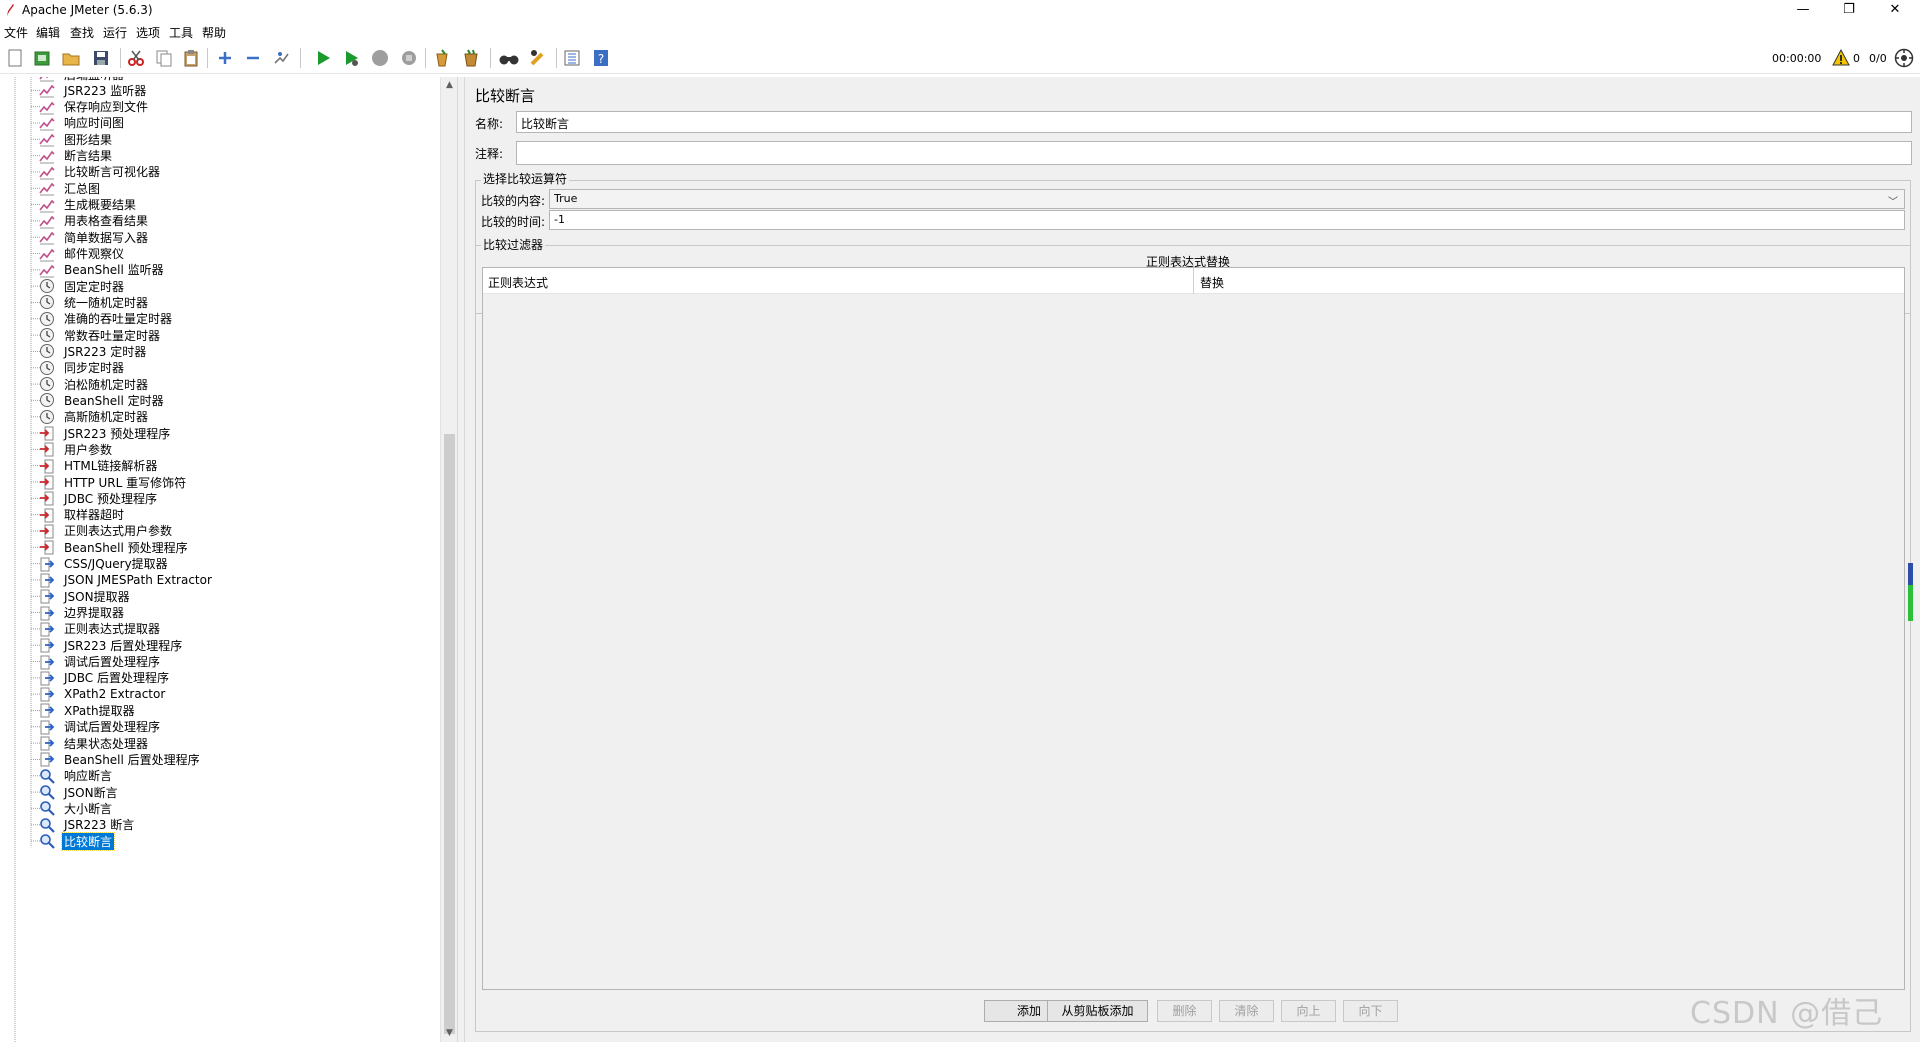  I want to click on toggle-icon, so click(281, 58).